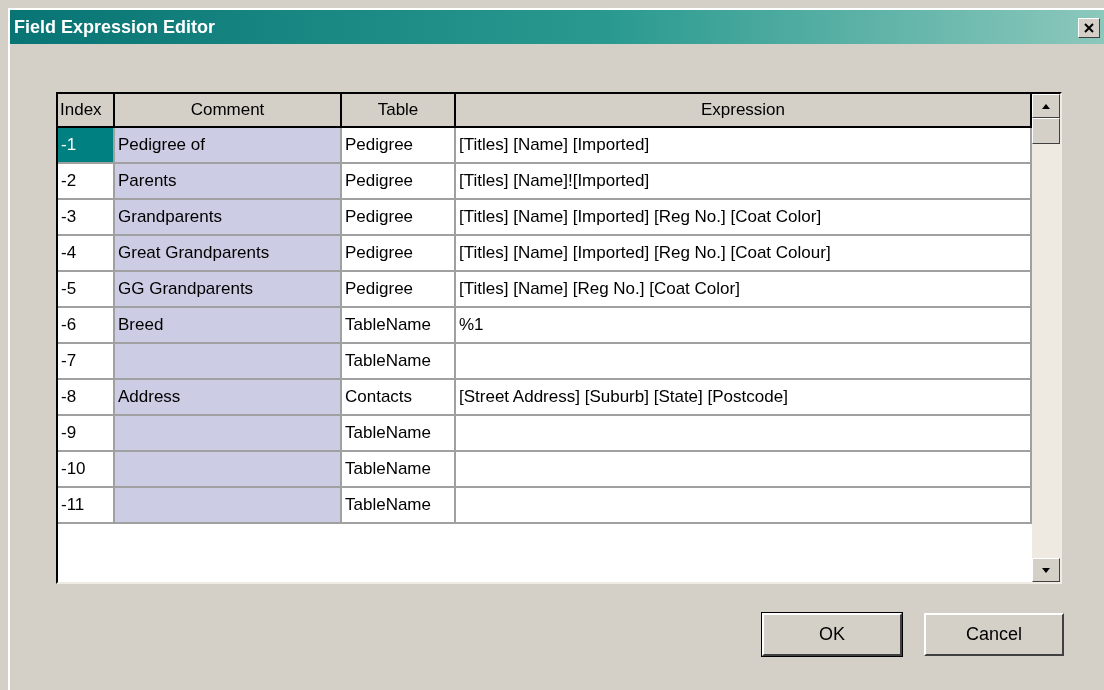 The width and height of the screenshot is (1104, 690). What do you see at coordinates (228, 182) in the screenshot?
I see `comment-cell: Parents` at bounding box center [228, 182].